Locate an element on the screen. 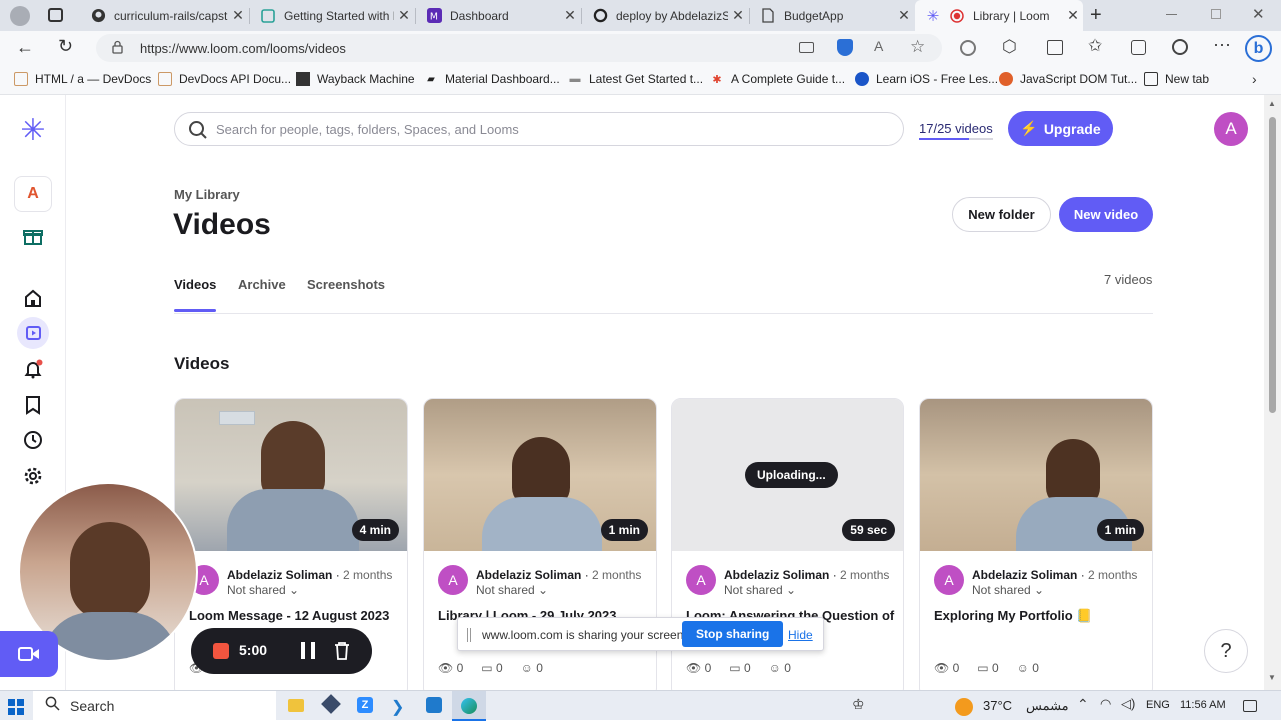 The height and width of the screenshot is (721, 1281). bing-copilot-icon: b is located at coordinates (1258, 48).